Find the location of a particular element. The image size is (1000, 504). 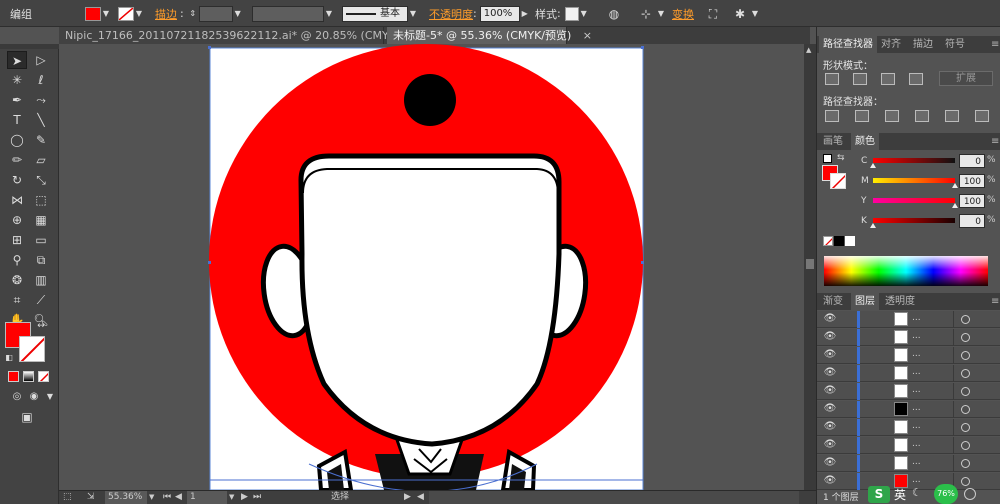

stroke-color-box is located at coordinates (32, 349).